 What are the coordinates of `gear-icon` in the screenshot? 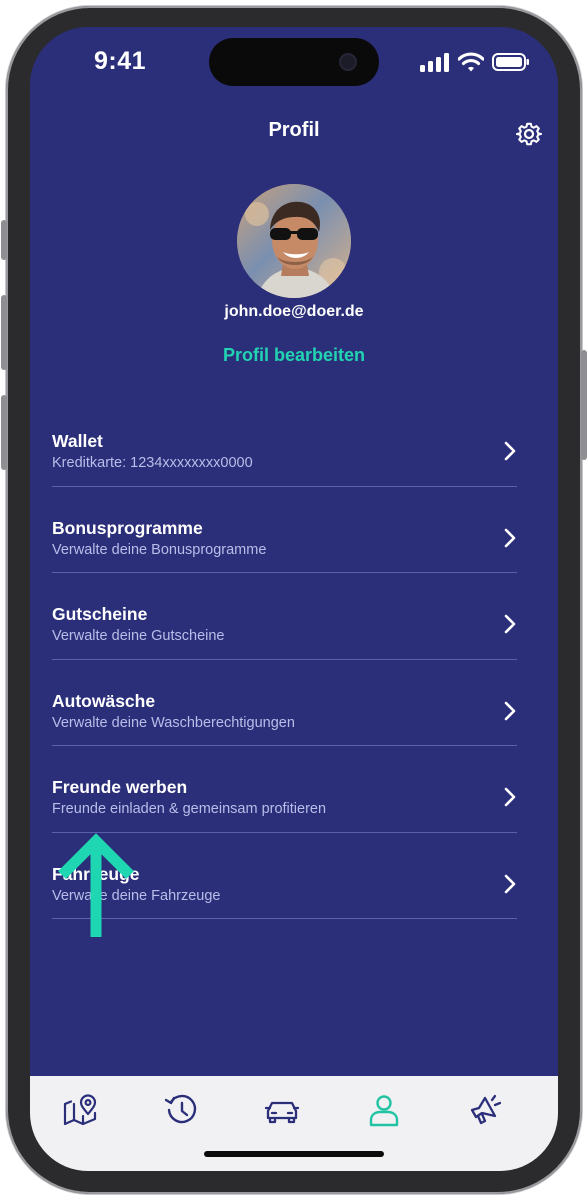 It's located at (529, 134).